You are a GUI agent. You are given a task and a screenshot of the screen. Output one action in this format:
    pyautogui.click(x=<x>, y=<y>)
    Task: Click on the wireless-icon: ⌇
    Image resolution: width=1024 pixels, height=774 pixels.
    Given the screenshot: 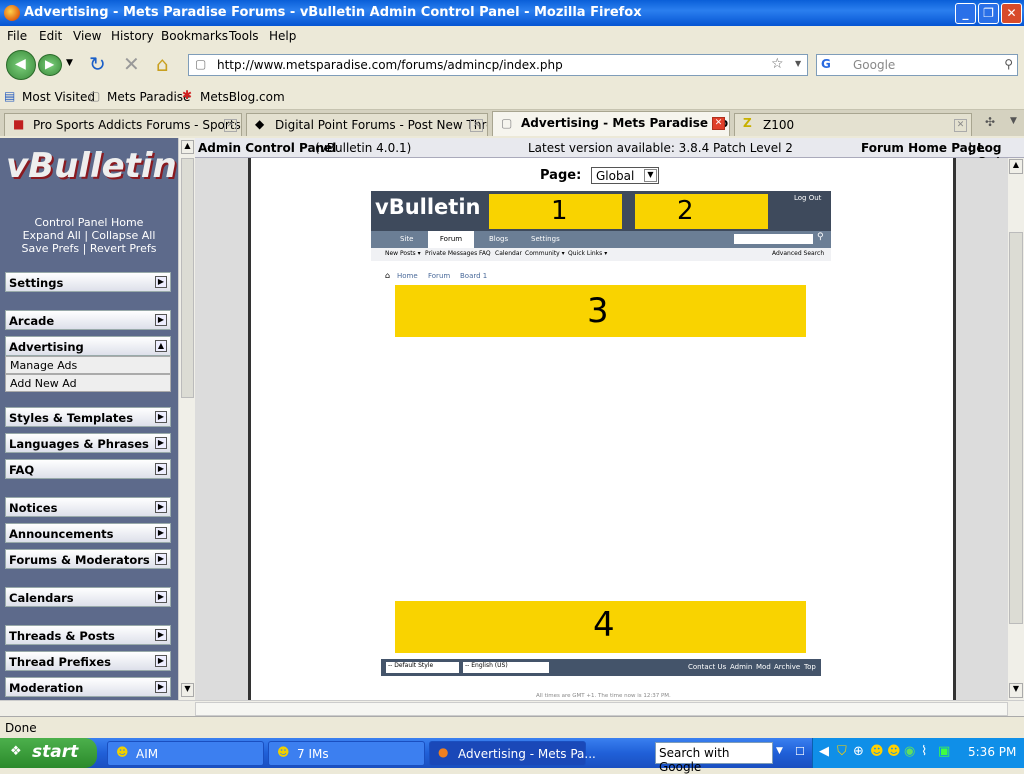 What is the action you would take?
    pyautogui.click(x=924, y=751)
    